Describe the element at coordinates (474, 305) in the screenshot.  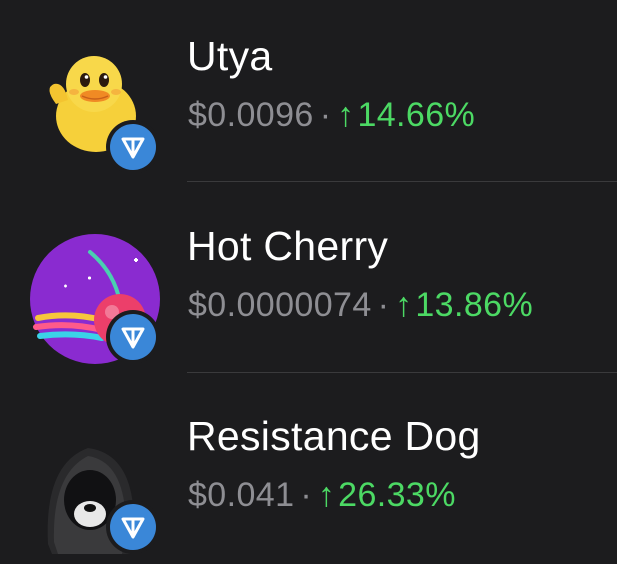
I see `price-change-value: 13.86%` at that location.